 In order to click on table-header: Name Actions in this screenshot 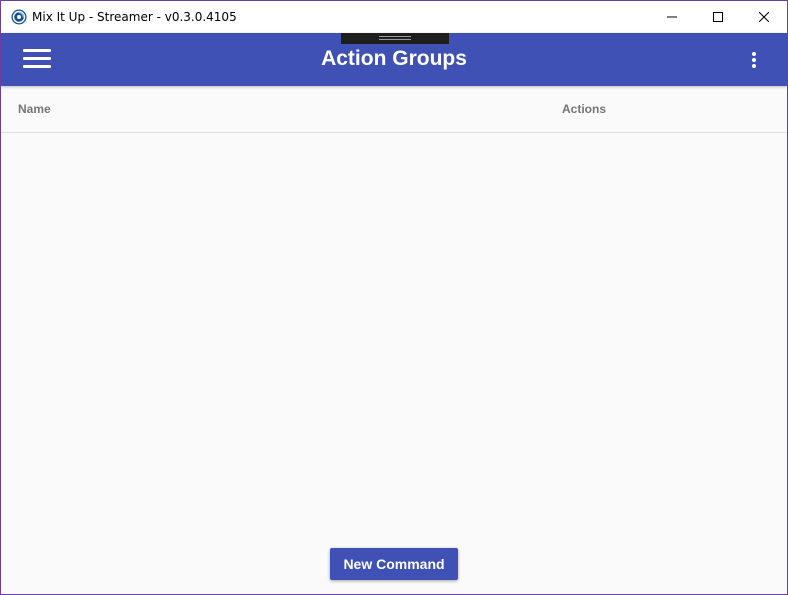, I will do `click(394, 109)`.